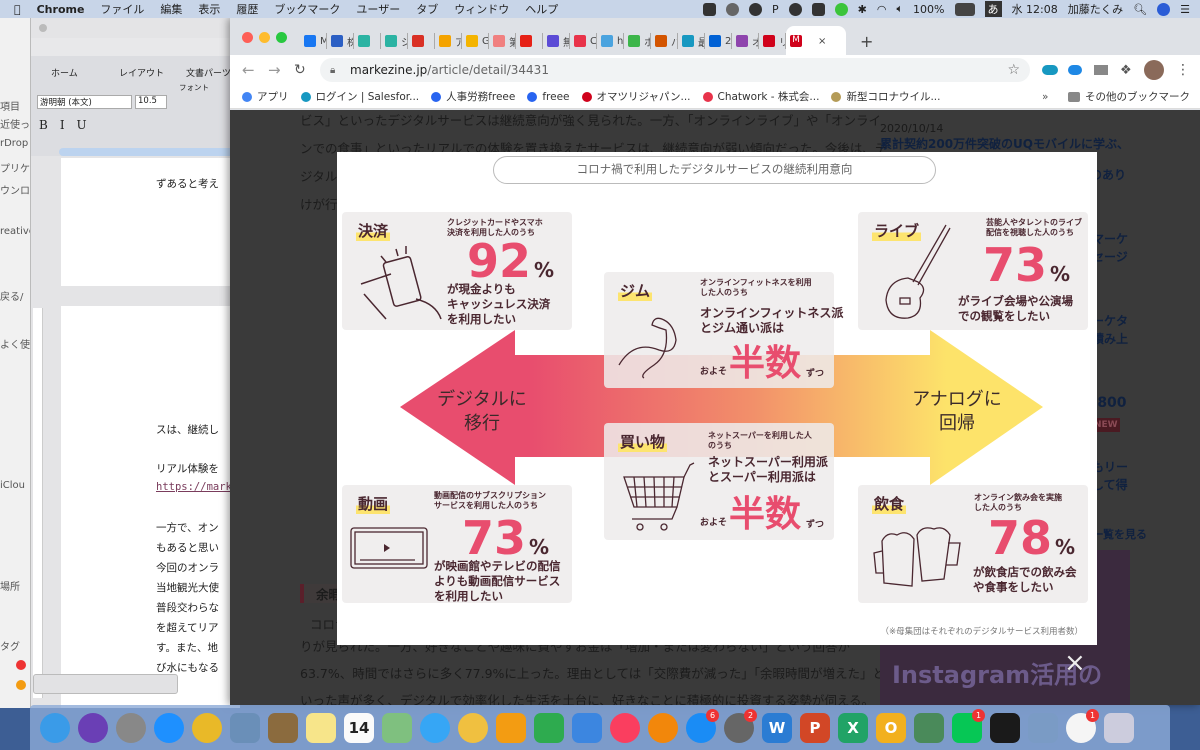  Describe the element at coordinates (378, 9) in the screenshot. I see `menu-user: ユーザー` at that location.